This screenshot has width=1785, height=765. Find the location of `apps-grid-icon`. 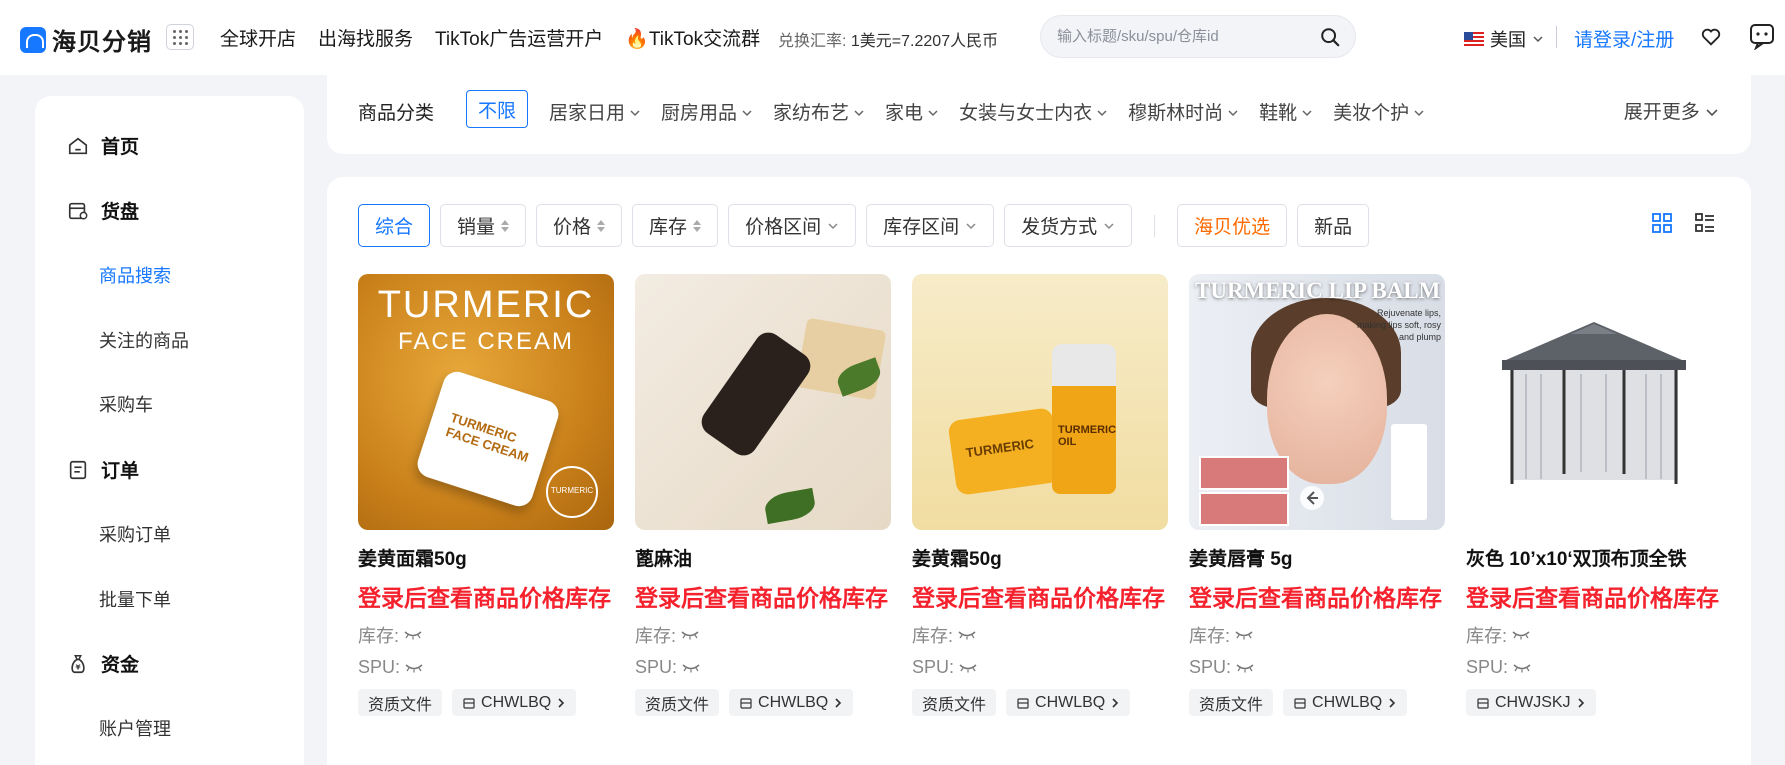

apps-grid-icon is located at coordinates (180, 37).